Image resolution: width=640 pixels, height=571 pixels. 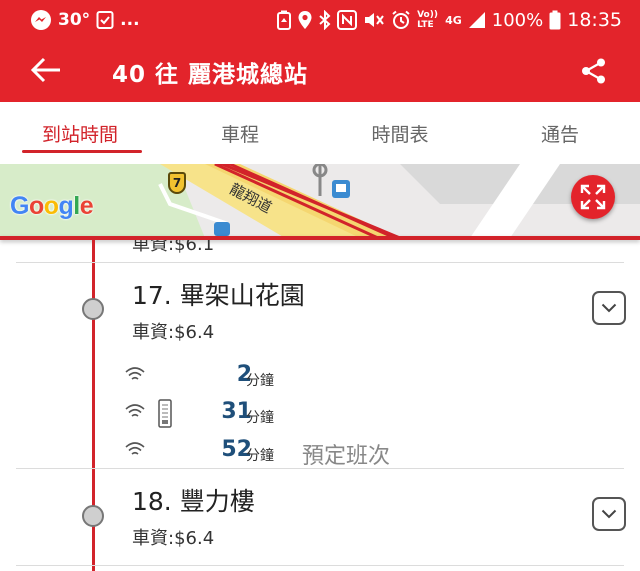 What do you see at coordinates (41, 20) in the screenshot?
I see `messenger-icon` at bounding box center [41, 20].